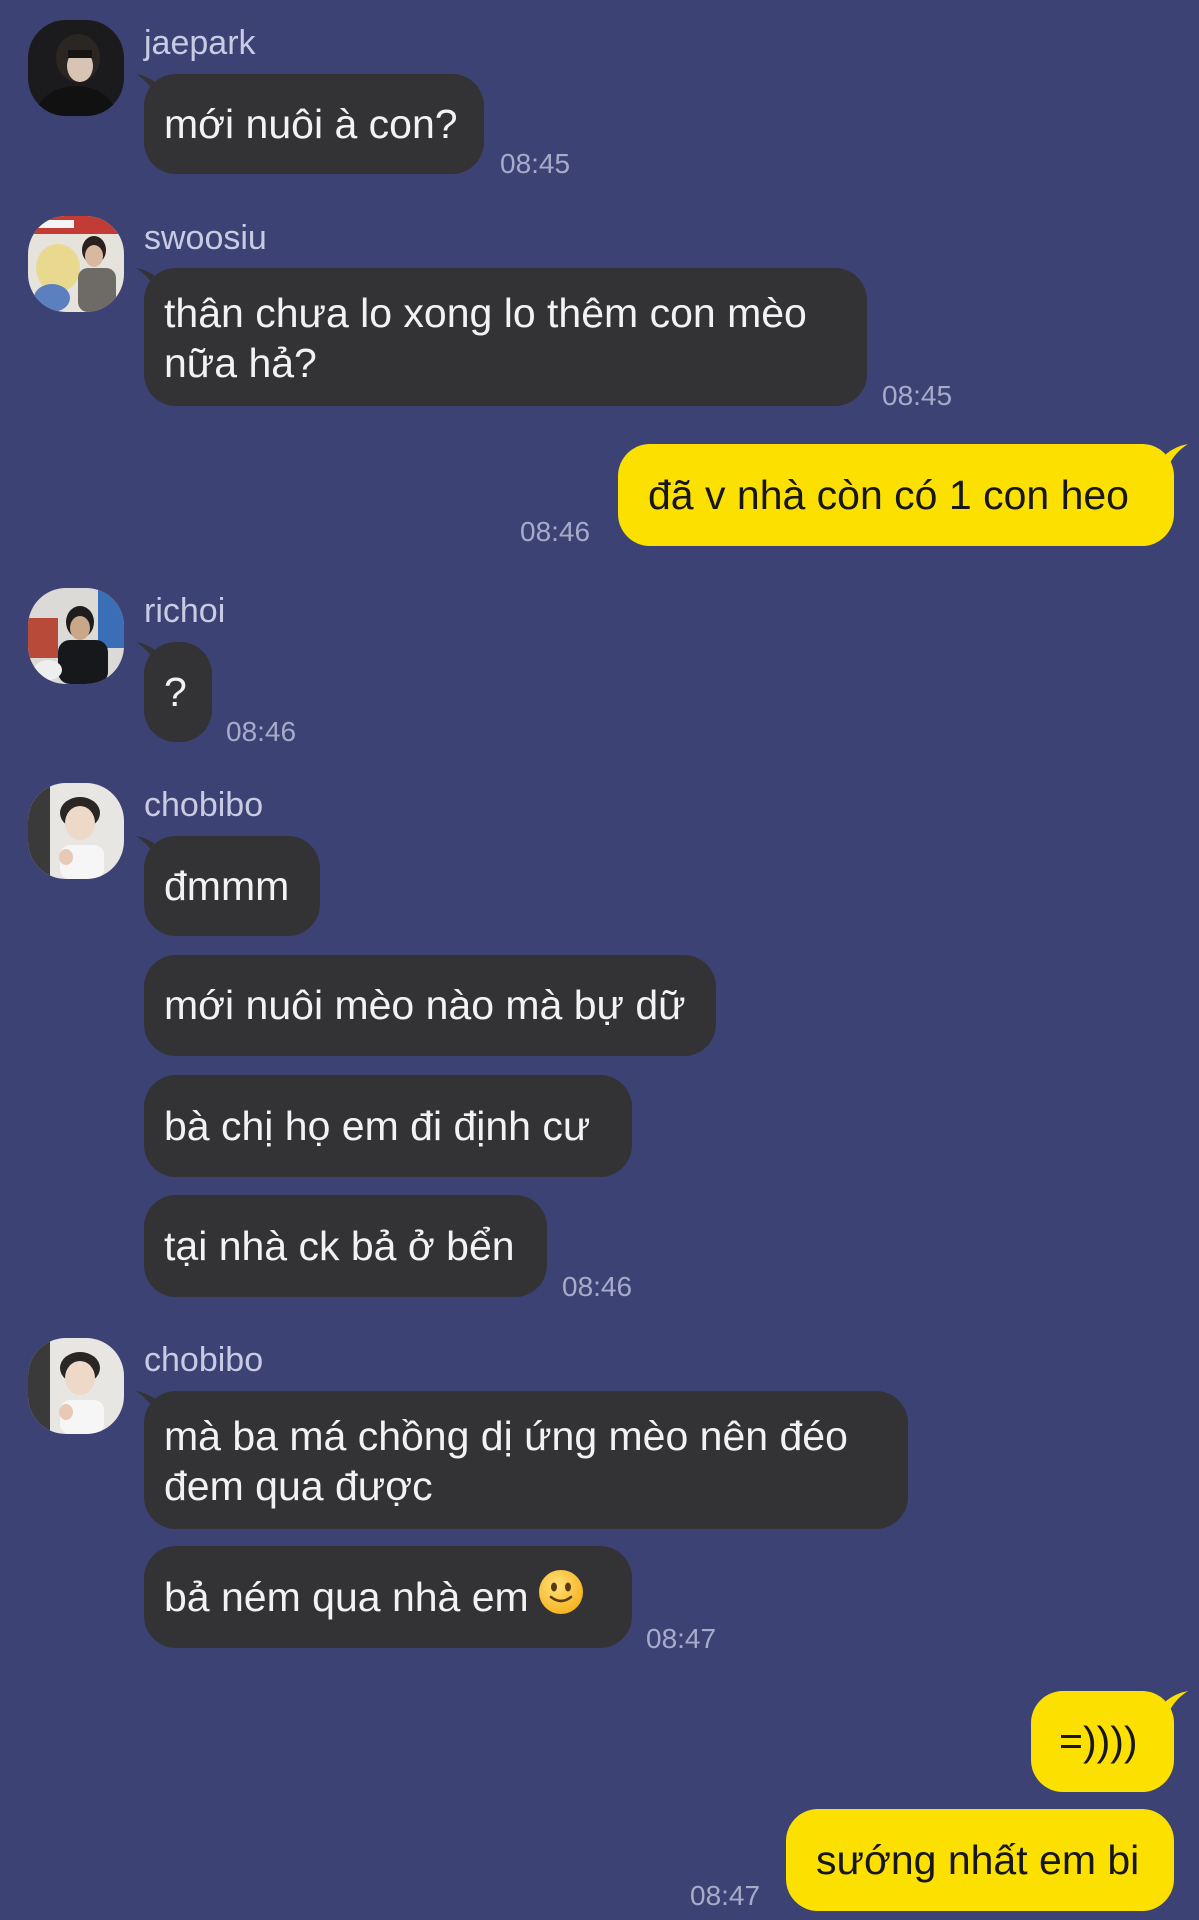  What do you see at coordinates (298, 1486) in the screenshot?
I see `message-text-line: đem qua được` at bounding box center [298, 1486].